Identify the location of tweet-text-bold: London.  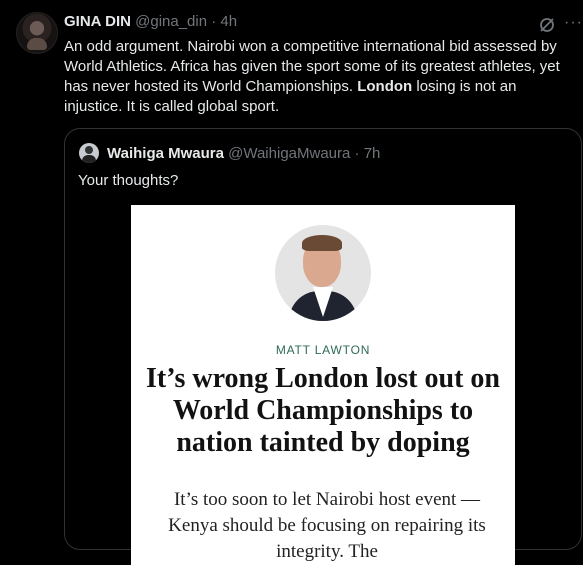
(385, 86).